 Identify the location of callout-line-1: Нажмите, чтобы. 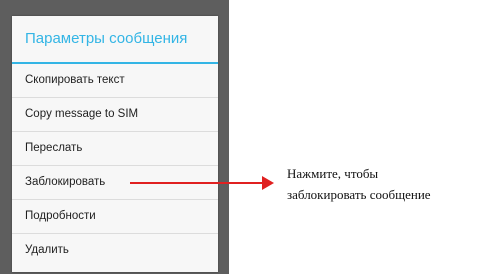
(333, 173).